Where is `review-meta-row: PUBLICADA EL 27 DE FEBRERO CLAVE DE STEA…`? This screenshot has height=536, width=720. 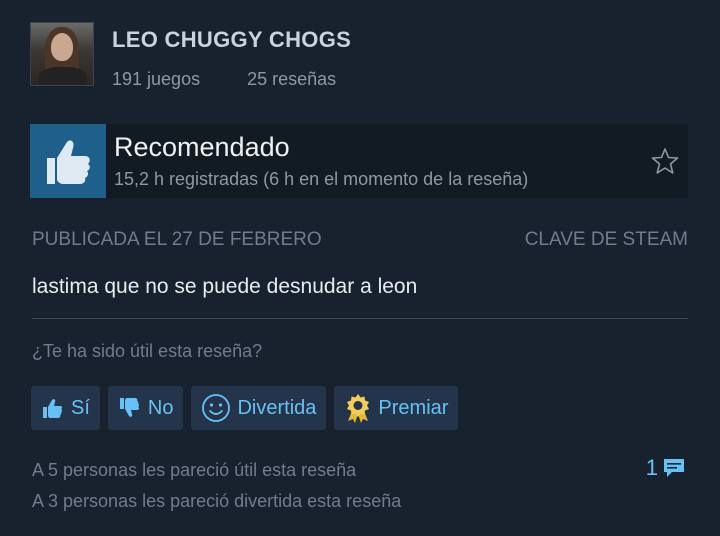 review-meta-row: PUBLICADA EL 27 DE FEBRERO CLAVE DE STEA… is located at coordinates (360, 240).